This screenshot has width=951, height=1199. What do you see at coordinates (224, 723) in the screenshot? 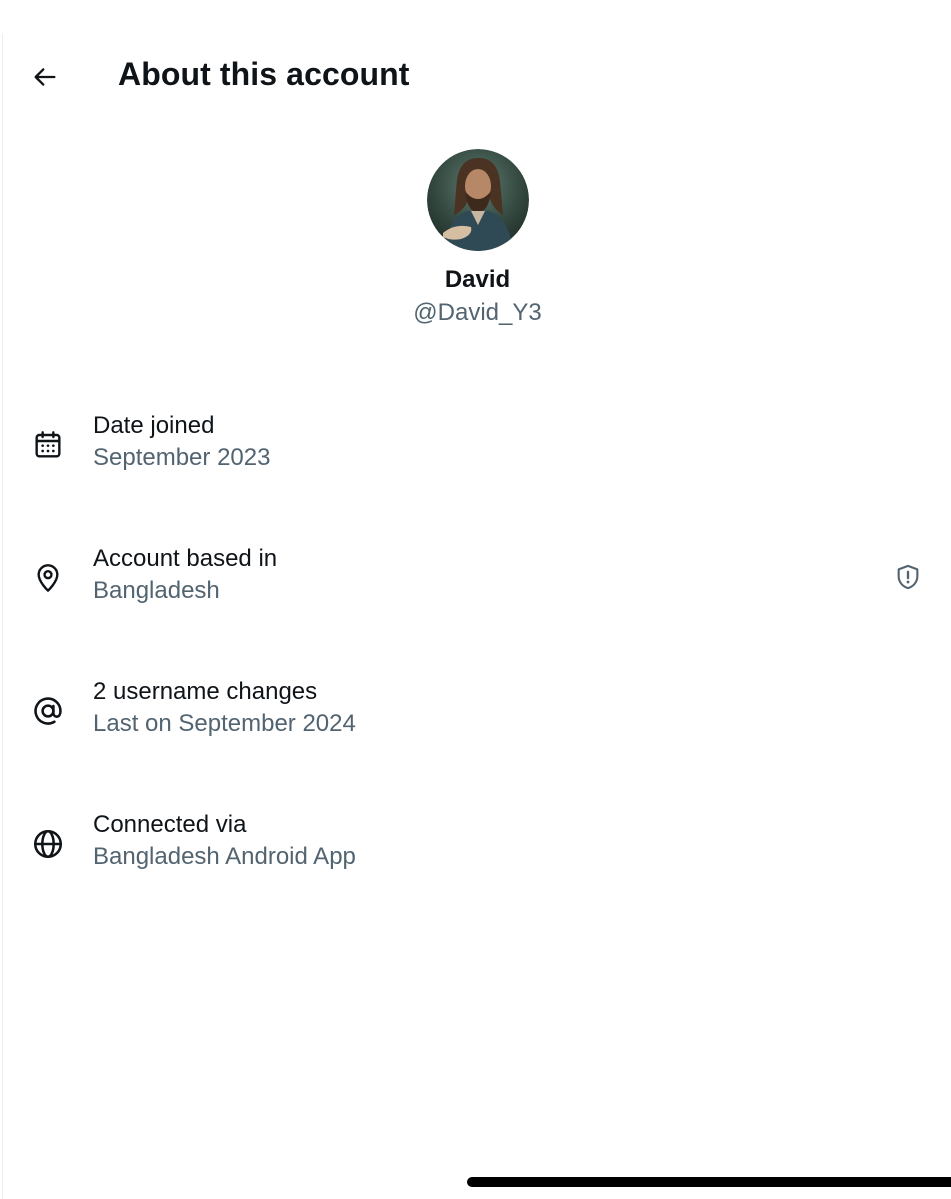
I see `username-changes-value: Last on September 2024` at bounding box center [224, 723].